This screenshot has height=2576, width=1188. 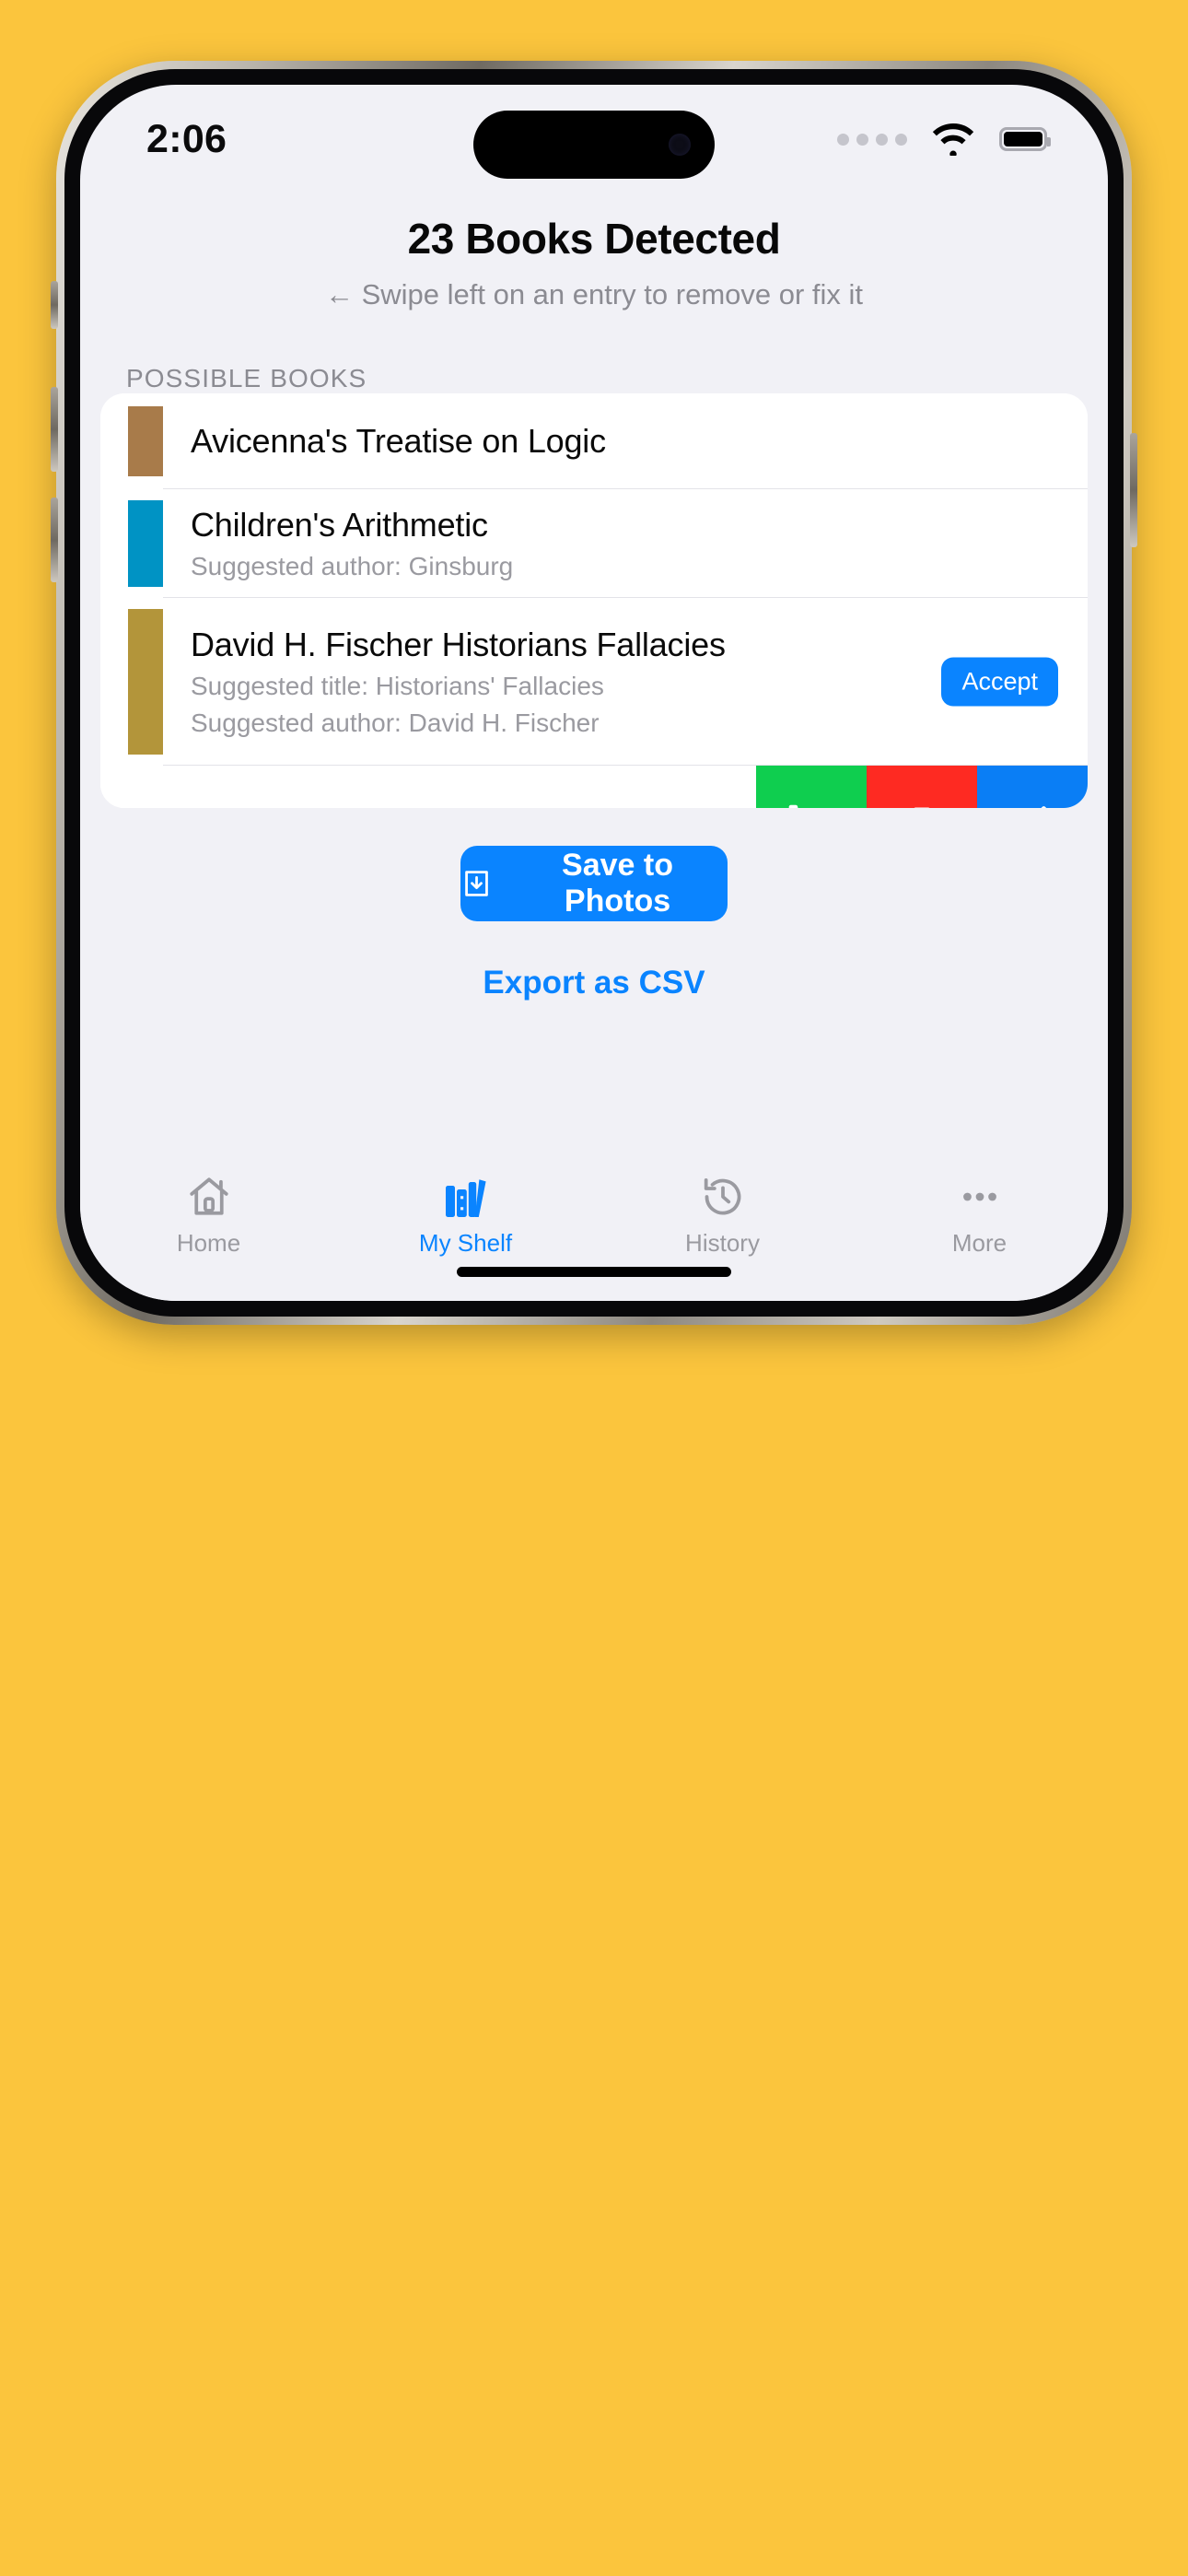 I want to click on tab-bar: Home My Shelf History More, so click(x=594, y=1227).